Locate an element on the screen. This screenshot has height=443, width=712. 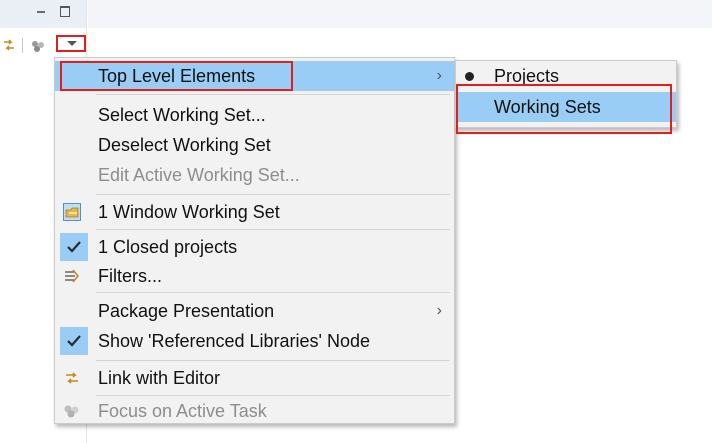
working-set-icon is located at coordinates (72, 212).